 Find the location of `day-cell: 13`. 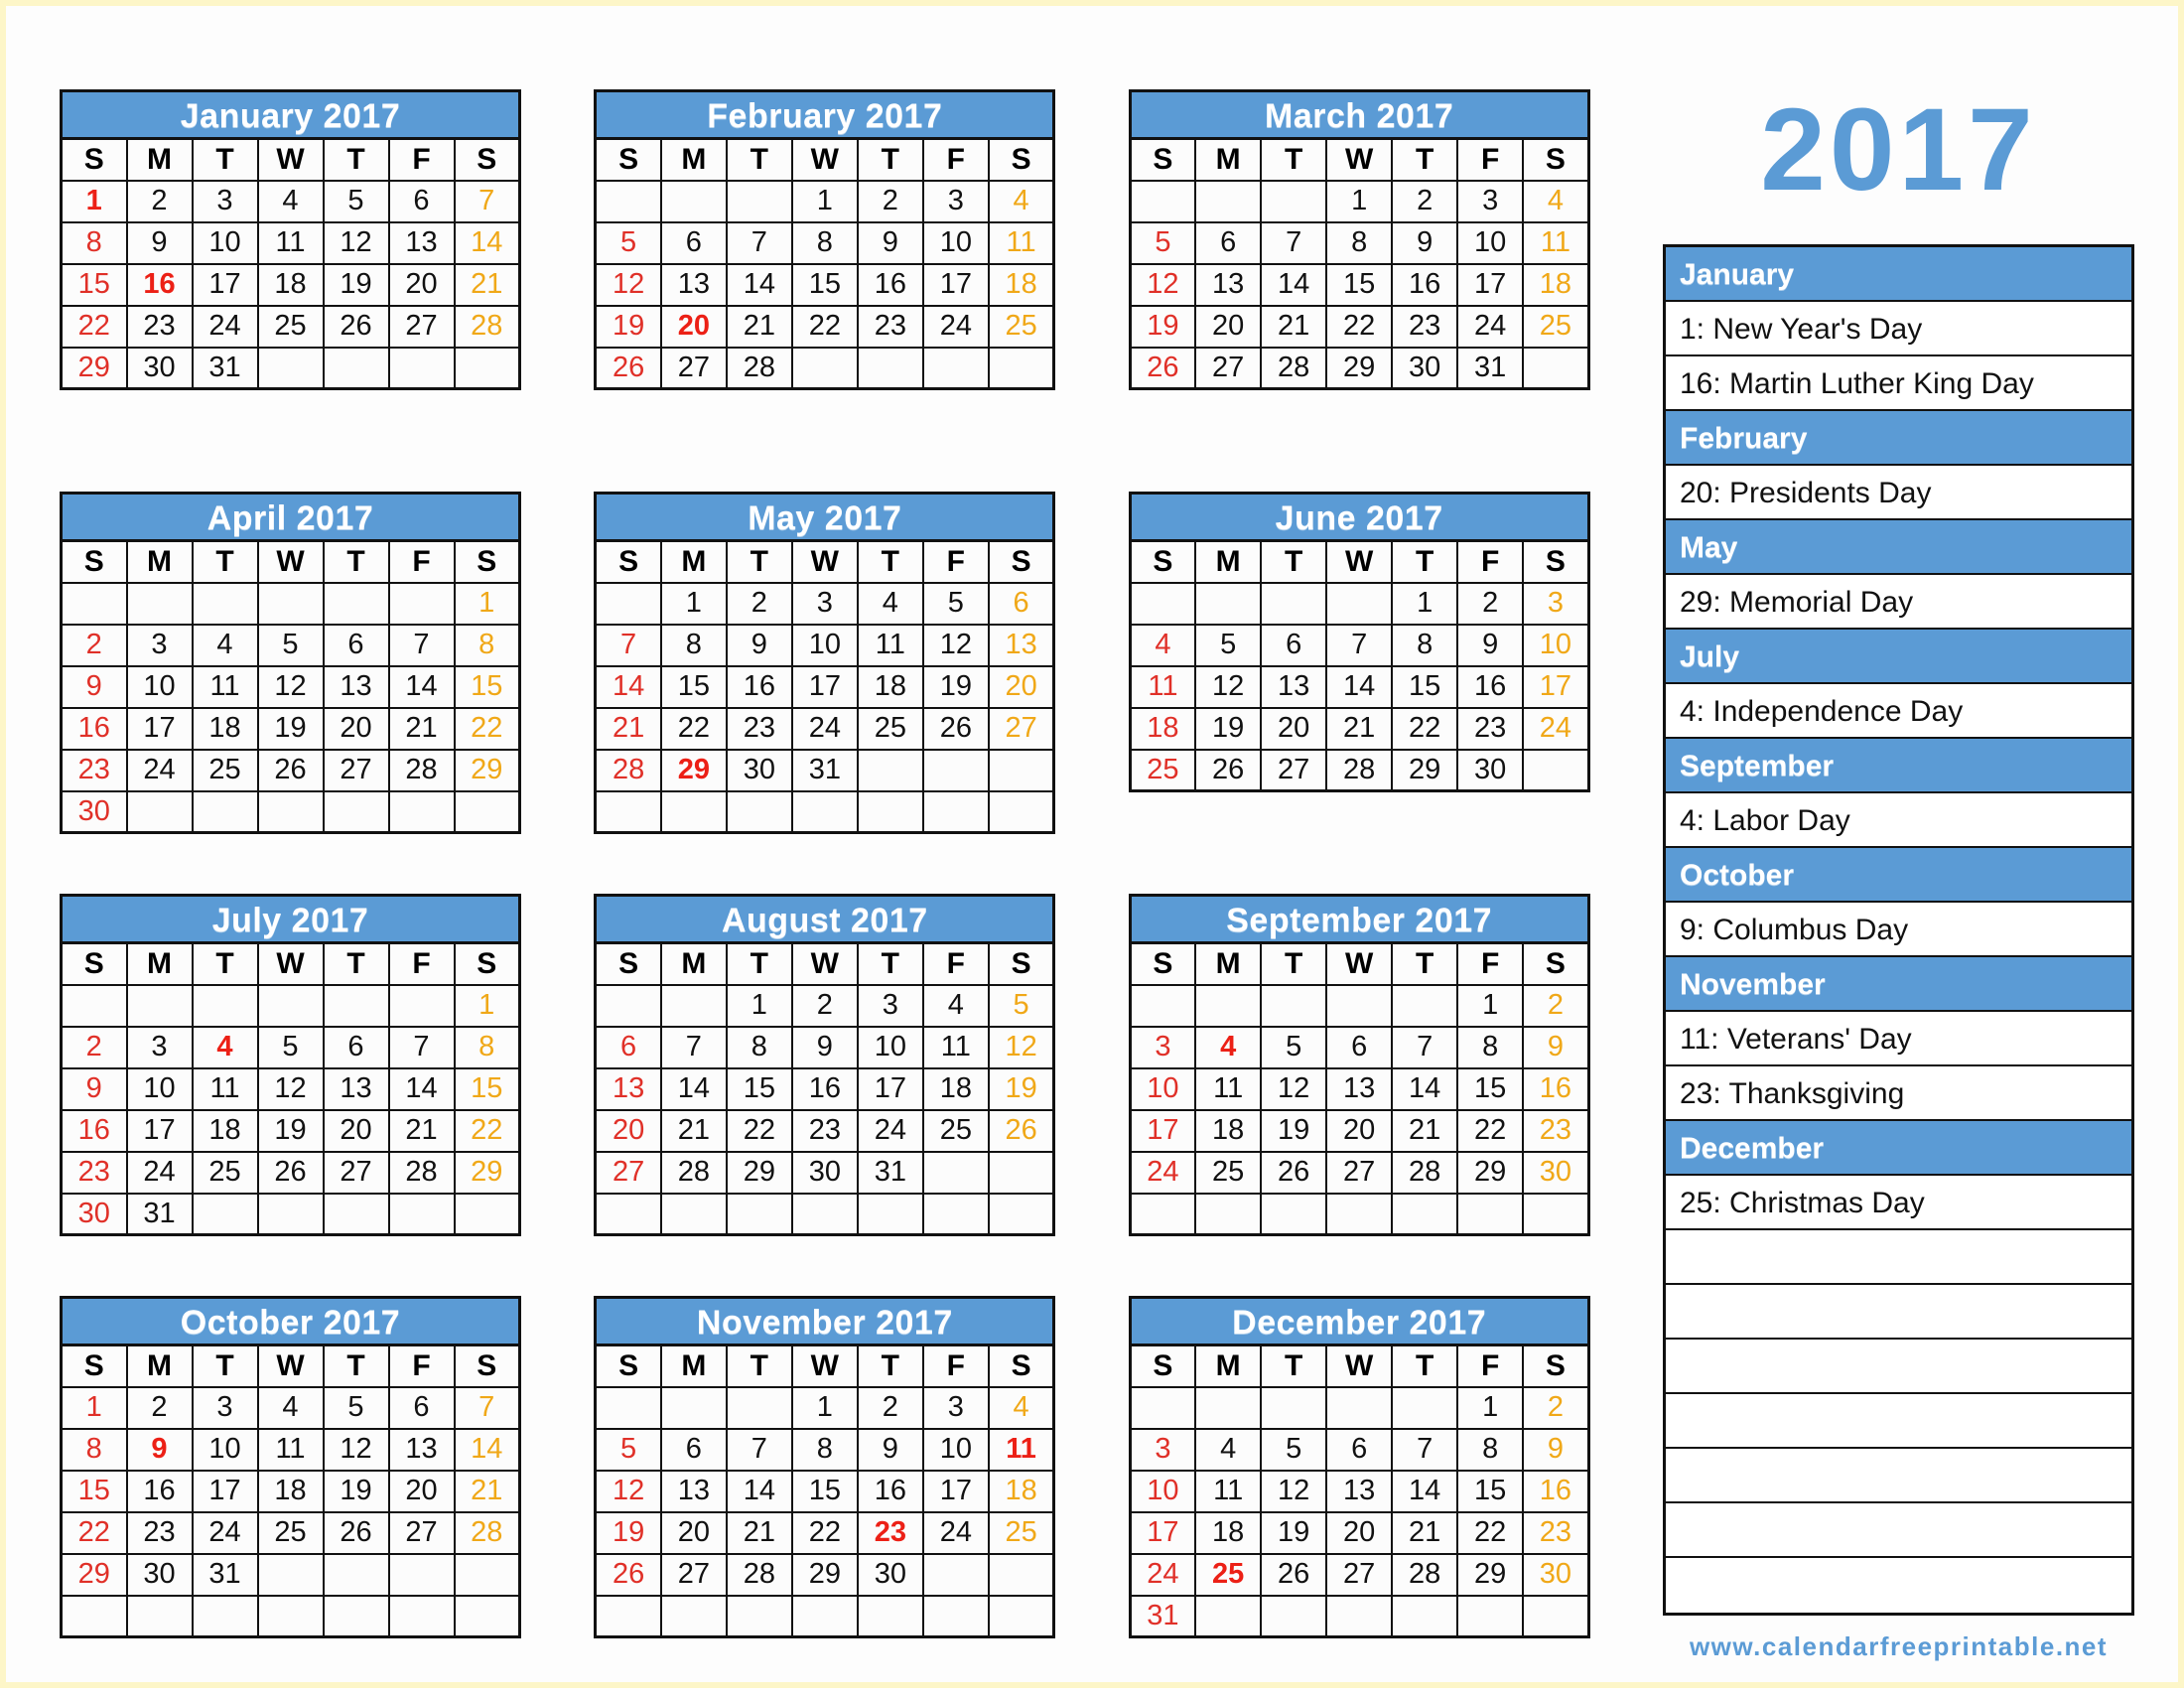

day-cell: 13 is located at coordinates (421, 242).